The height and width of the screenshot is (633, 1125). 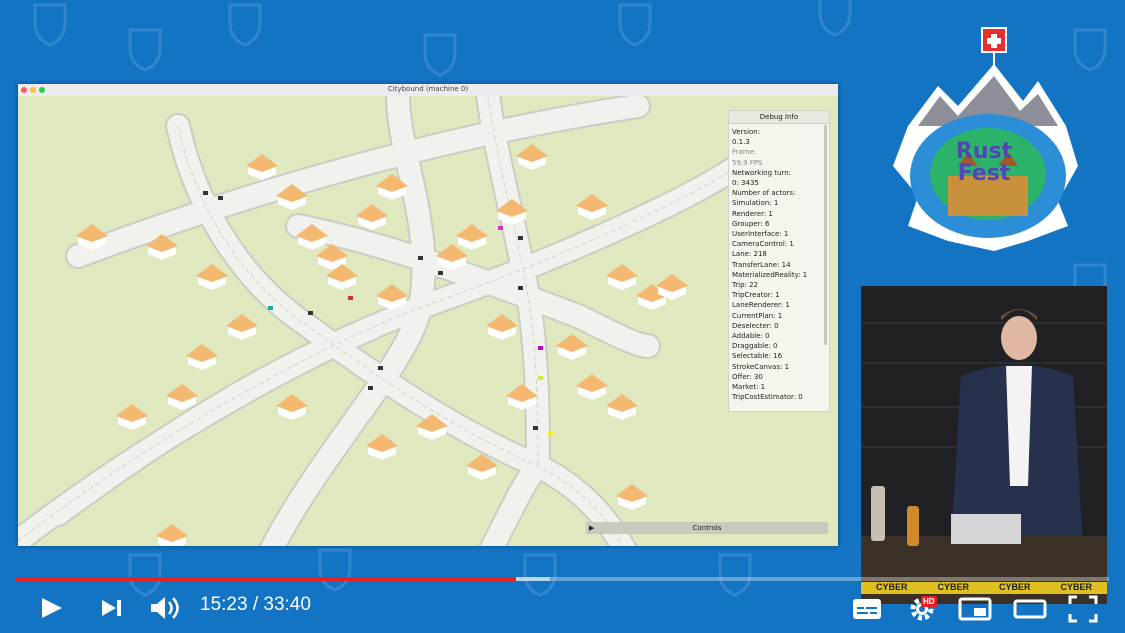 I want to click on fullscreen-icon, so click(x=1083, y=608).